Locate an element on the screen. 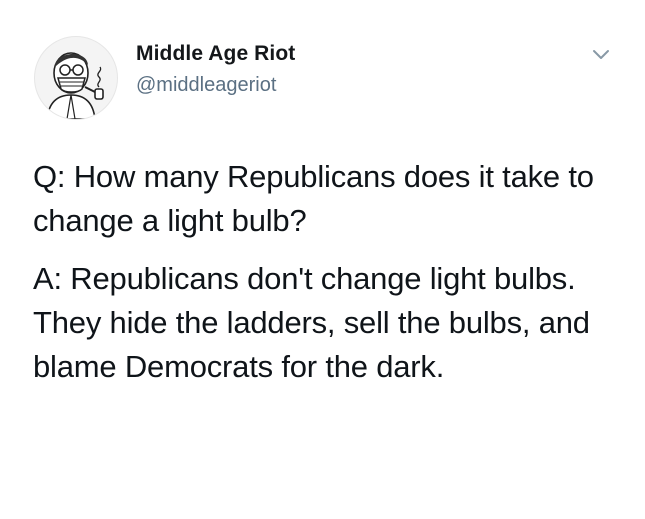 Image resolution: width=645 pixels, height=519 pixels. author-display-name: Middle Age Riot is located at coordinates (215, 54).